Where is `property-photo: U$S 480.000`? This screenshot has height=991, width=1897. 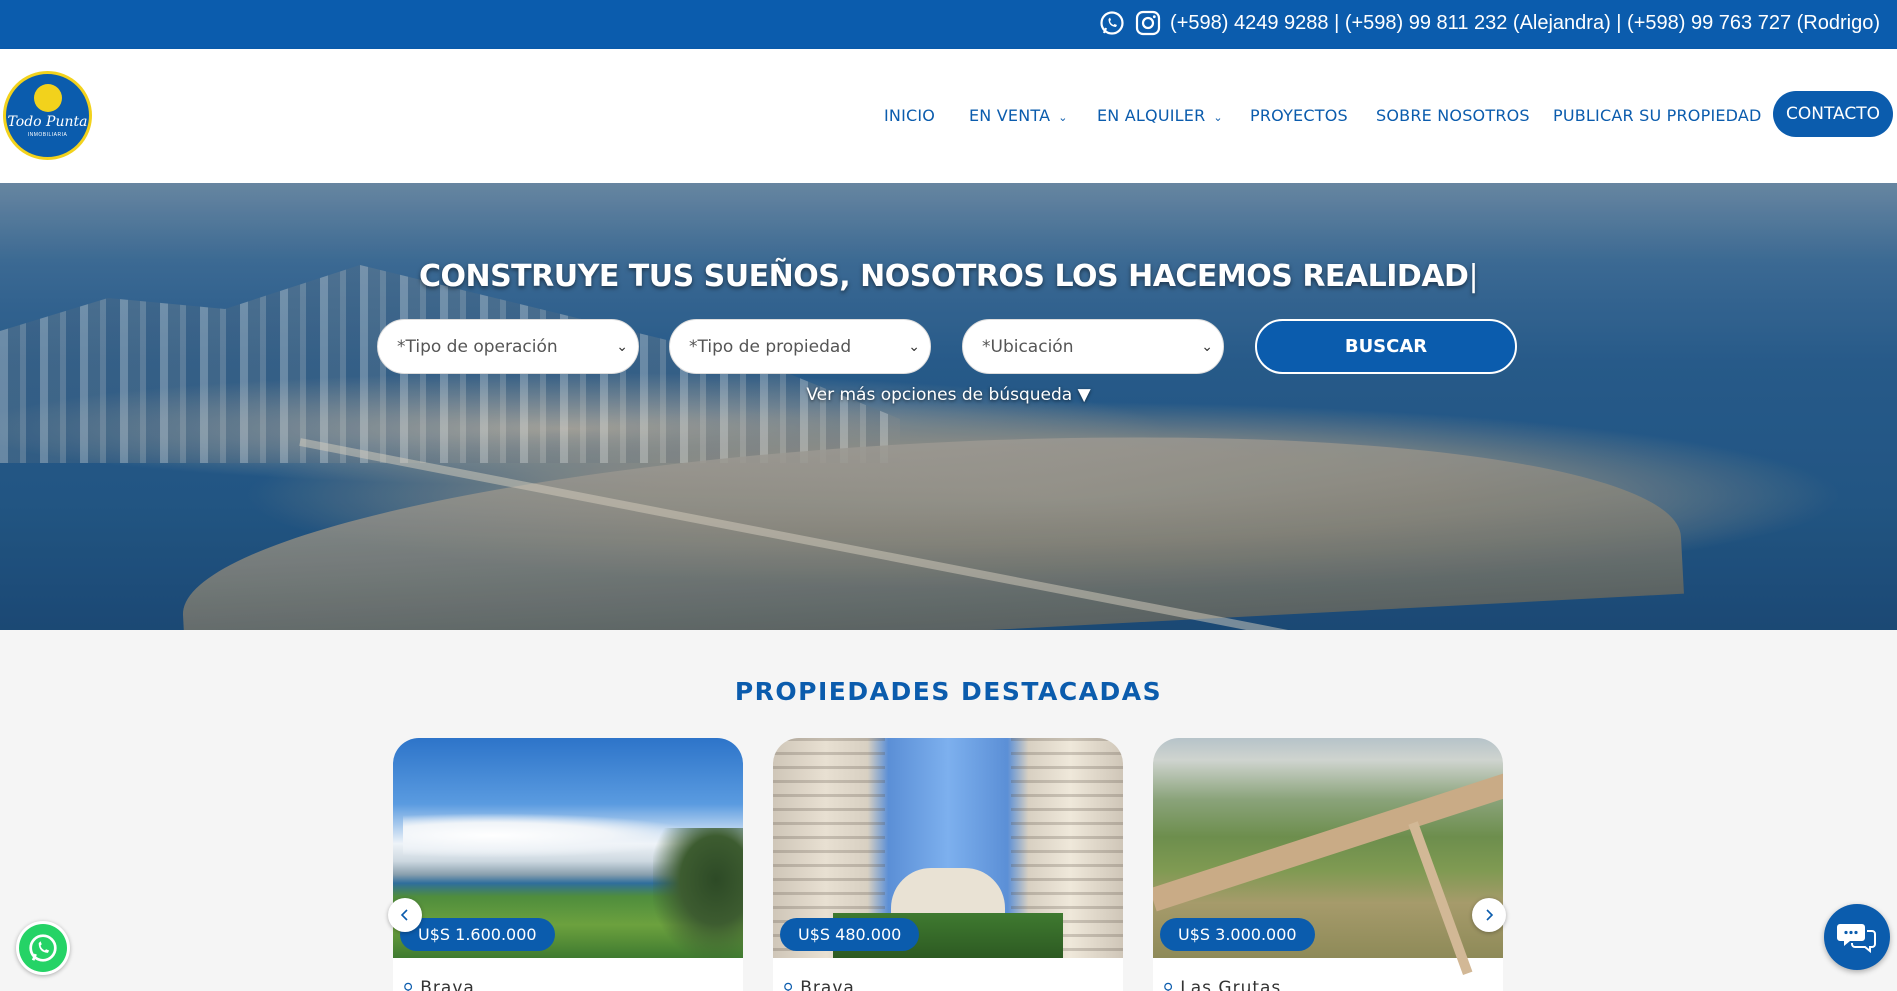 property-photo: U$S 480.000 is located at coordinates (948, 848).